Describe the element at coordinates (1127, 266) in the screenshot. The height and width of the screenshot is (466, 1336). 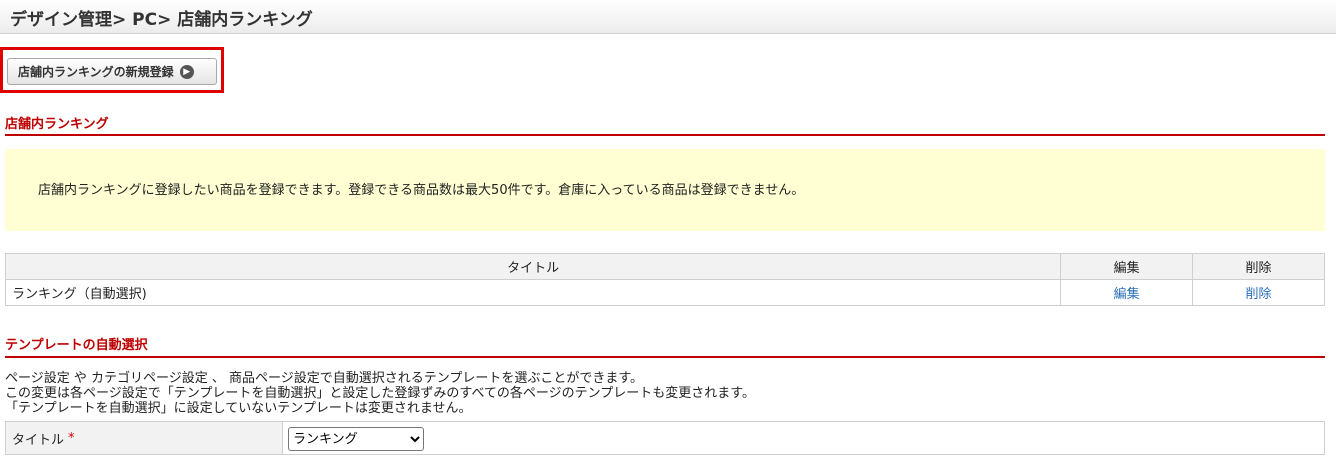
I see `column-header-edit: 編集` at that location.